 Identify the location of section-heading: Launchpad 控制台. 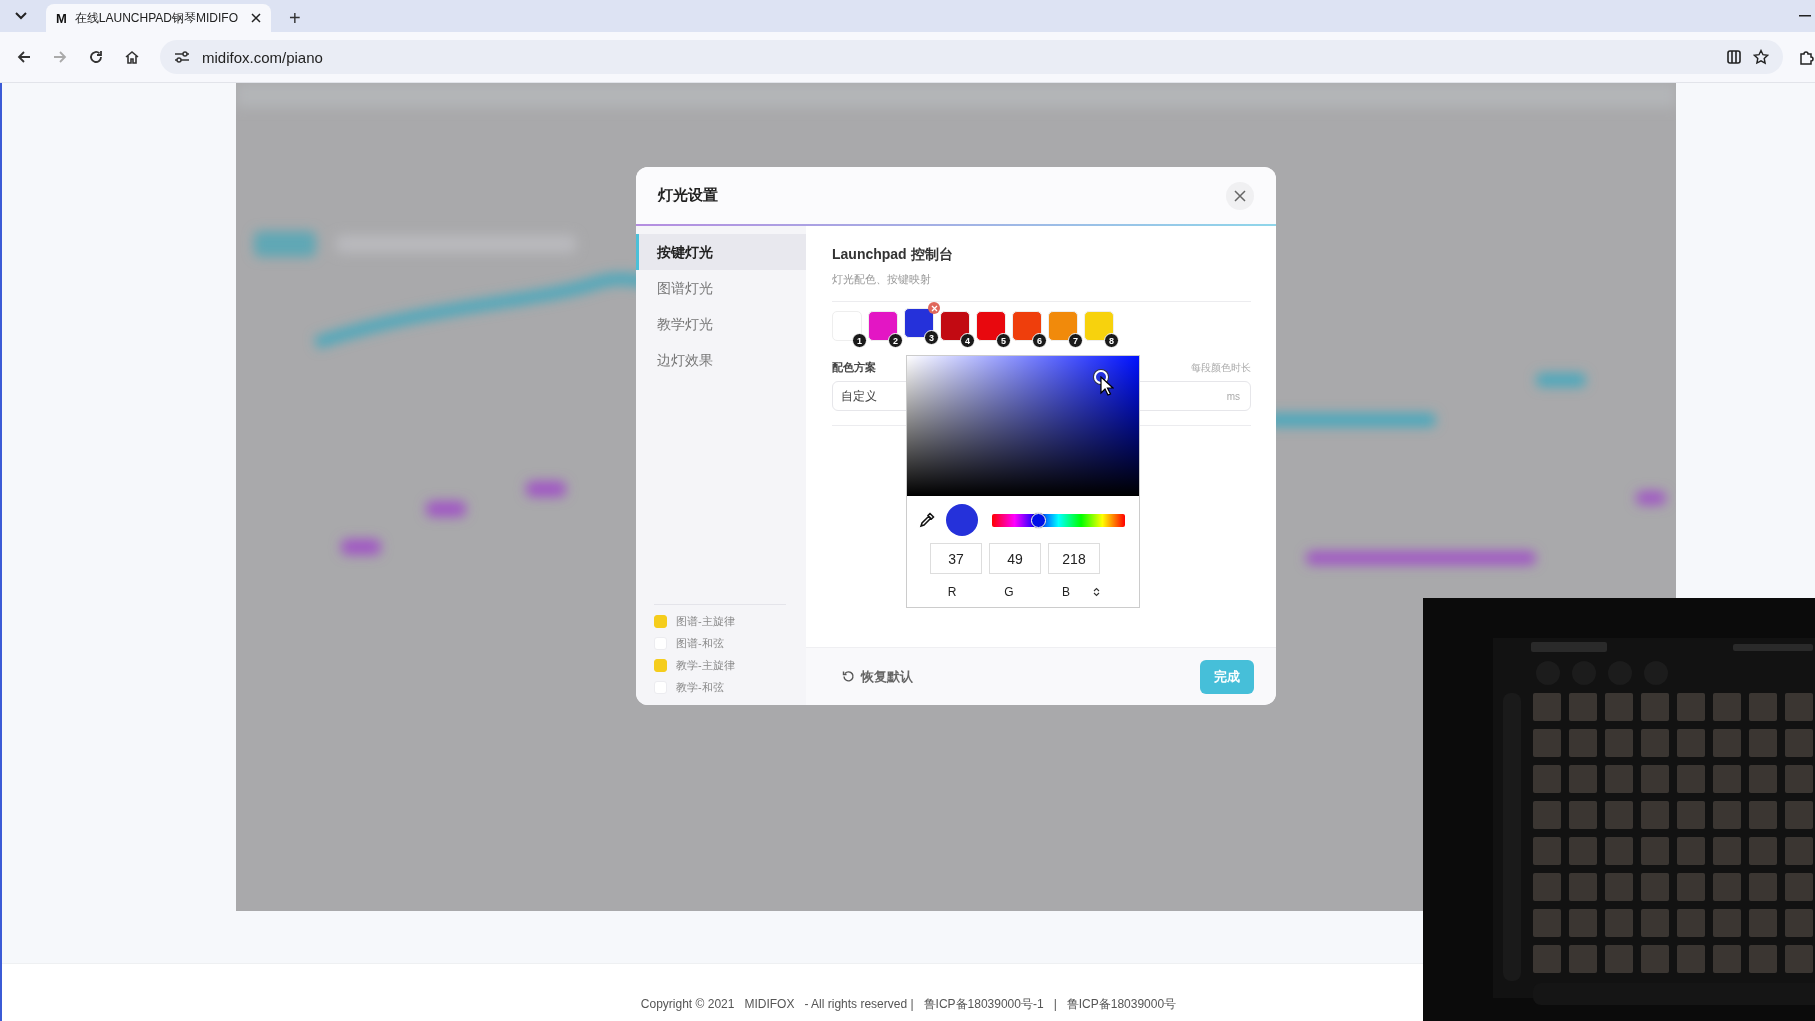
(893, 255).